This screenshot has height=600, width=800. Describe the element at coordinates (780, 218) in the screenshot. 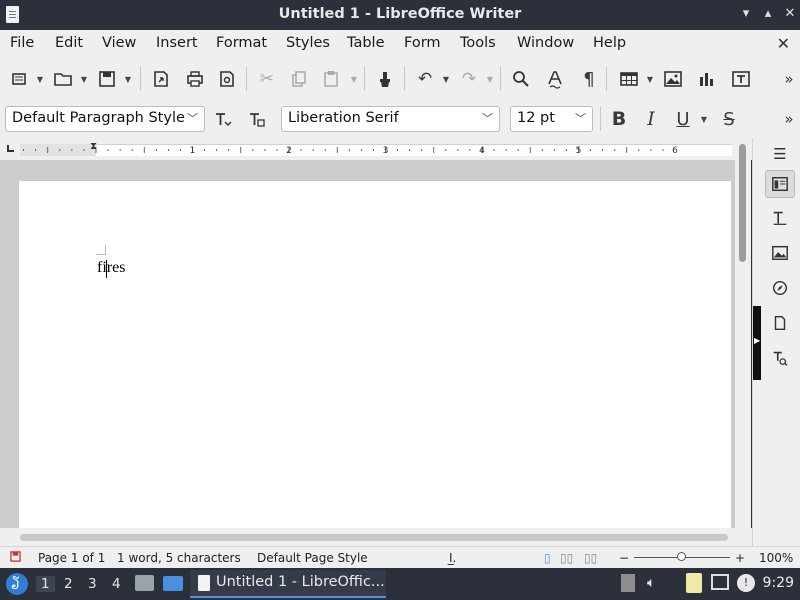

I see `styles-icon` at that location.